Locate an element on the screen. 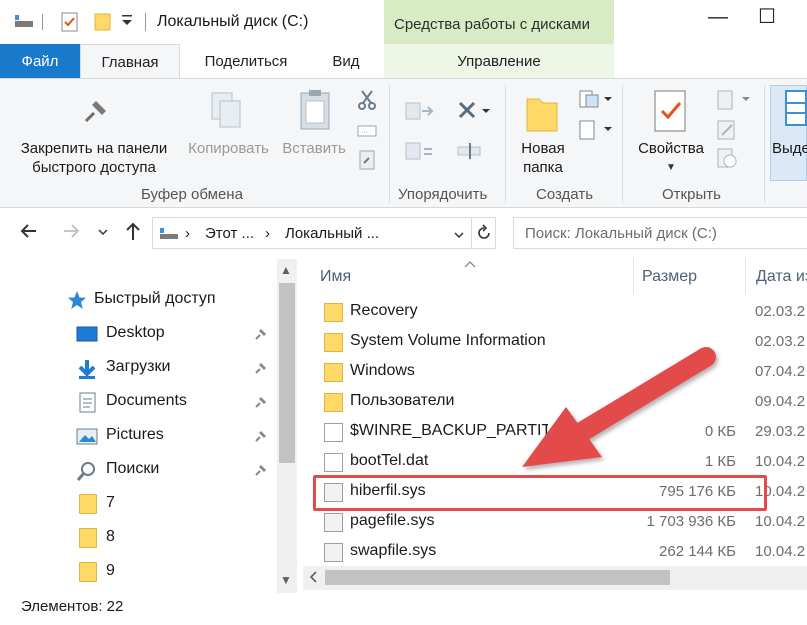  tab-home: Главная is located at coordinates (130, 61).